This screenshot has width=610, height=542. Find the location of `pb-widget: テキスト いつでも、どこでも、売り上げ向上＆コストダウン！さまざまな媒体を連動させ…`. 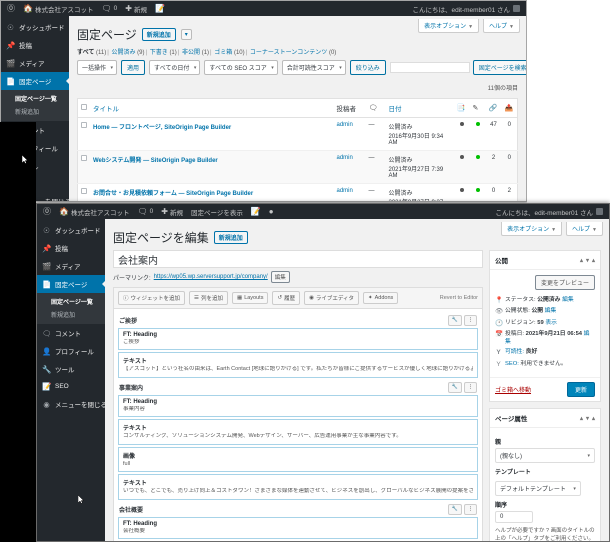

pb-widget: テキスト いつでも、どこでも、売り上げ向上＆コストダウン！さまざまな媒体を連動させ… is located at coordinates (298, 487).